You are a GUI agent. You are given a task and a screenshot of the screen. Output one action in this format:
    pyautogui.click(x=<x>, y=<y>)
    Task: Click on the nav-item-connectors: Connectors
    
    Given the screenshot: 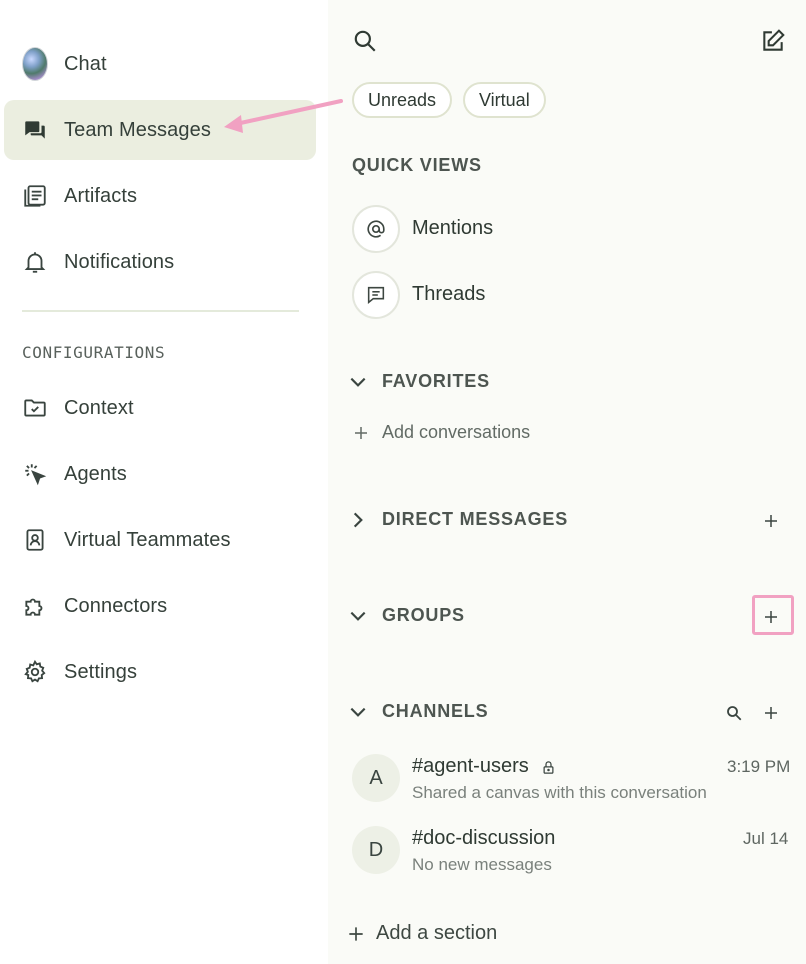 What is the action you would take?
    pyautogui.click(x=160, y=606)
    